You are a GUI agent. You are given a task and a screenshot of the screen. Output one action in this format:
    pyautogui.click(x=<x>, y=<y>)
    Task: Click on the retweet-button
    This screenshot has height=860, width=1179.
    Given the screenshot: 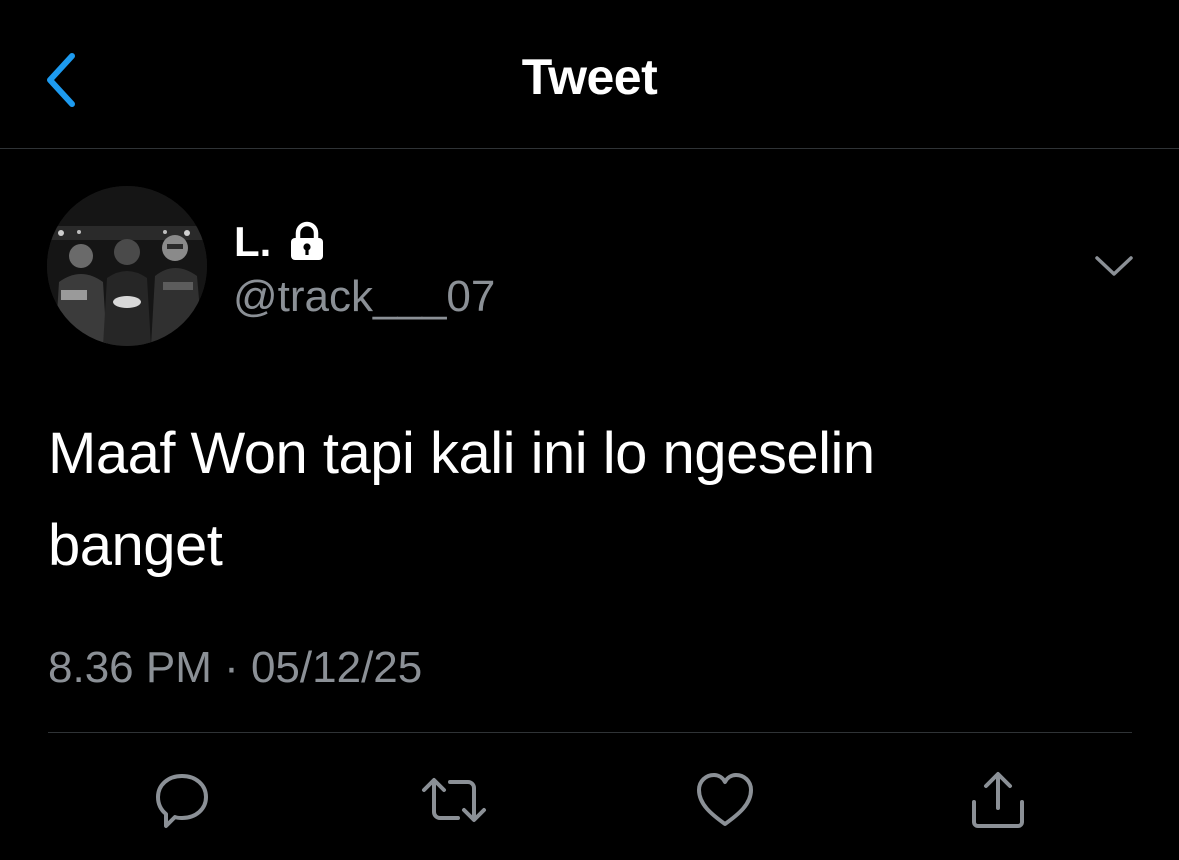 What is the action you would take?
    pyautogui.click(x=454, y=800)
    